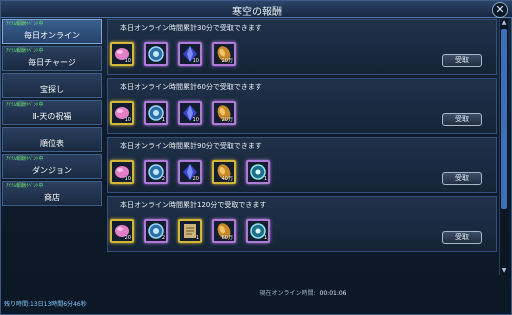 This screenshot has height=315, width=512. I want to click on sidebar-item: ｱｲﾃﾑ報酬ｲﾍﾞﾝﾄ中毎日オンライン, so click(52, 31).